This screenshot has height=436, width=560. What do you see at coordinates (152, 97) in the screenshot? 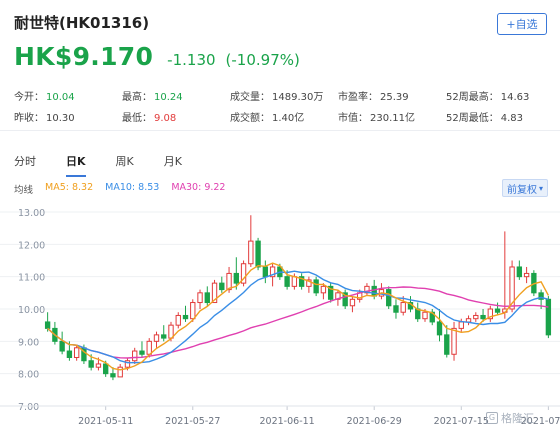
I see `stat-high: 最高： 10.24` at bounding box center [152, 97].